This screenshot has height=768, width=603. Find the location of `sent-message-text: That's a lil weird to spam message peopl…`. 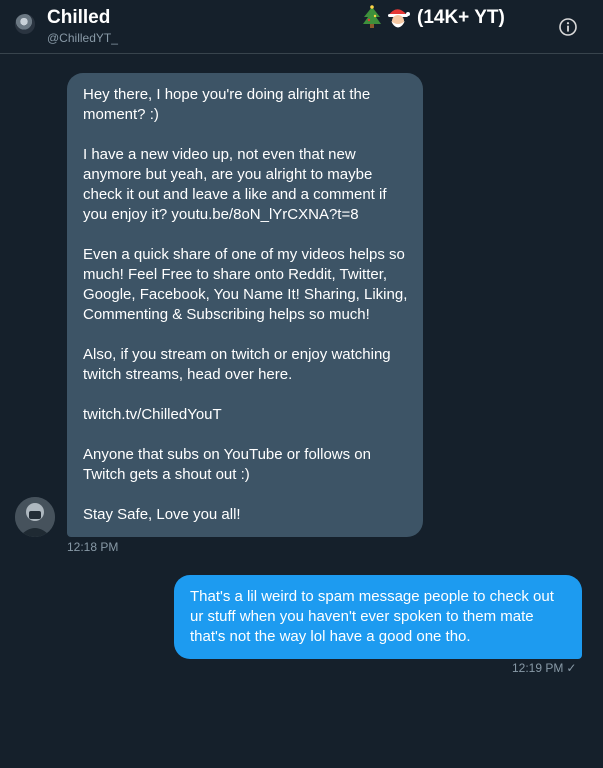

sent-message-text: That's a lil weird to spam message peopl… is located at coordinates (372, 616).